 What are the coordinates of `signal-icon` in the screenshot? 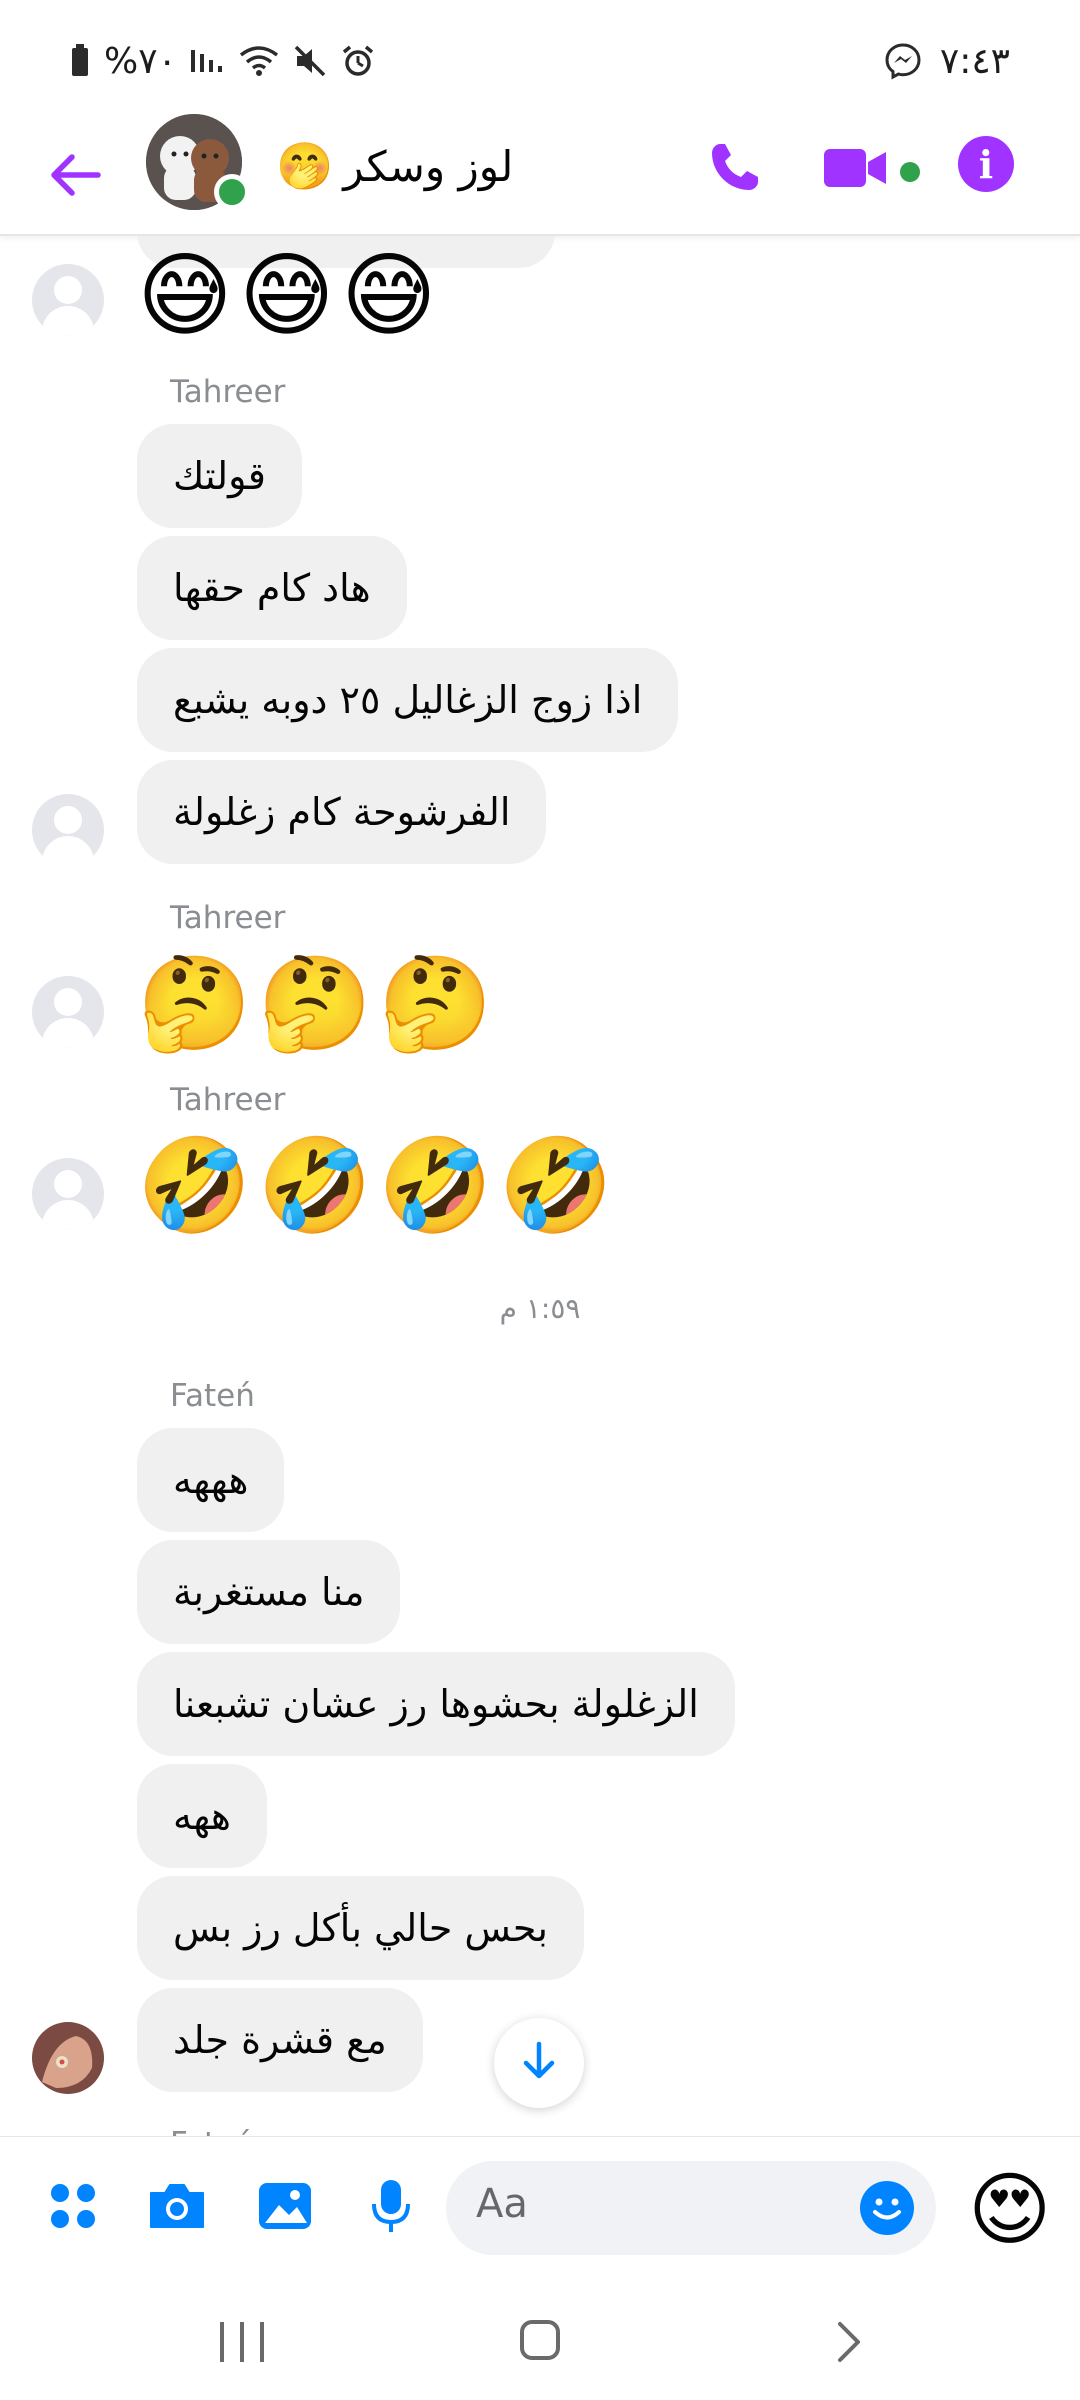 It's located at (207, 61).